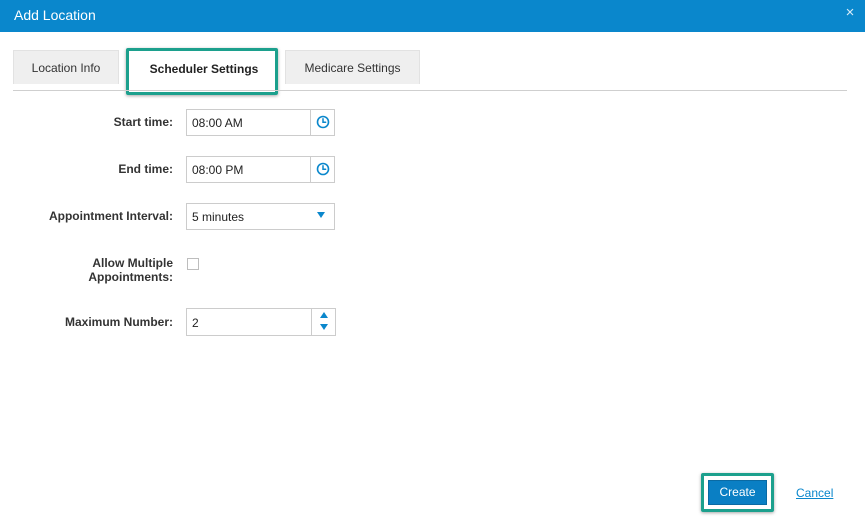 The width and height of the screenshot is (865, 518). I want to click on dialog-titlebar: Add Location ×, so click(432, 16).